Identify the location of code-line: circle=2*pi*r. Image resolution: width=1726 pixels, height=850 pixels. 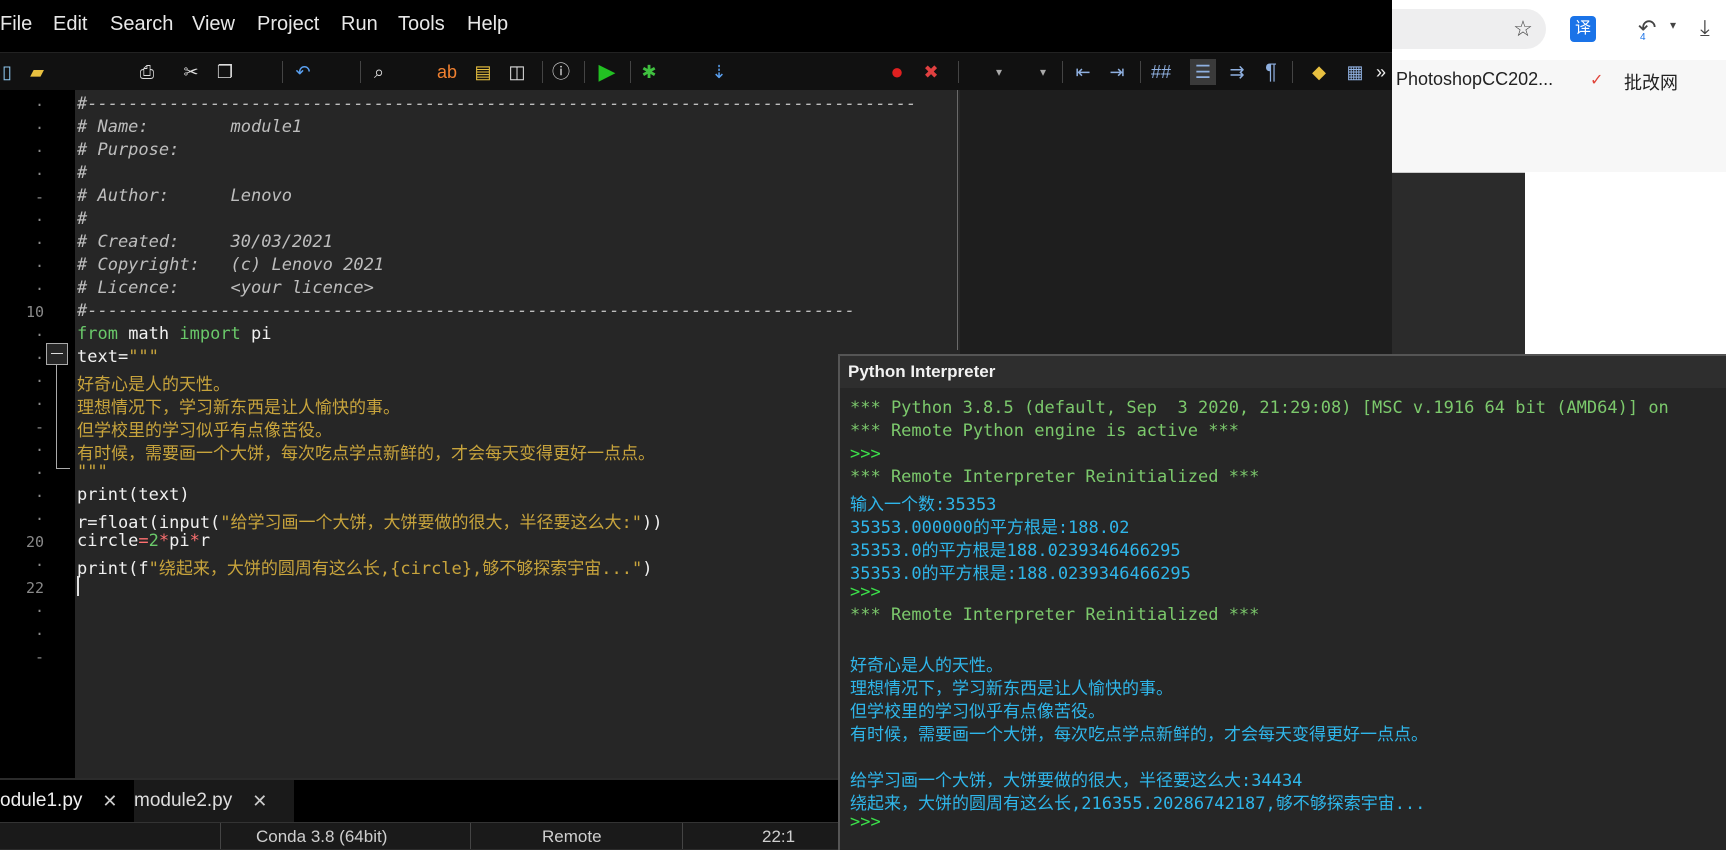
(143, 541).